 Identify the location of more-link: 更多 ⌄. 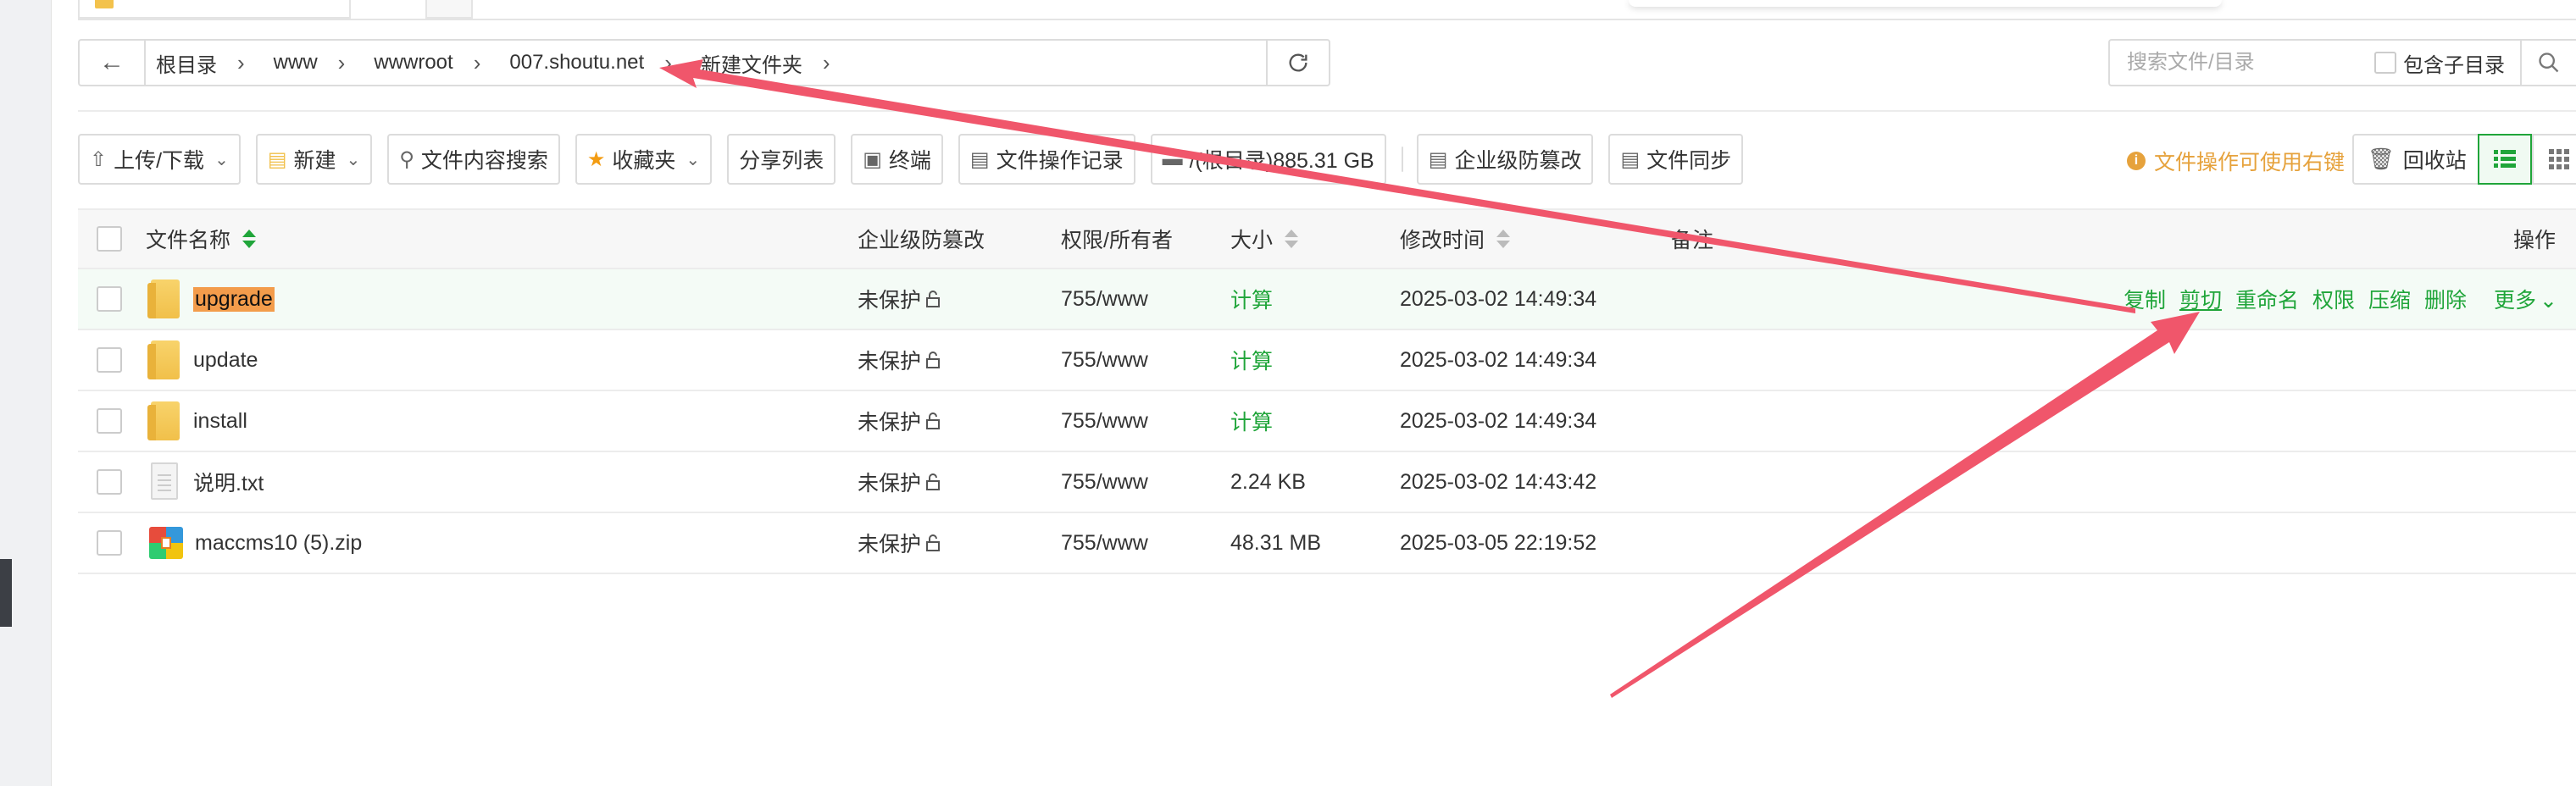
(2518, 299).